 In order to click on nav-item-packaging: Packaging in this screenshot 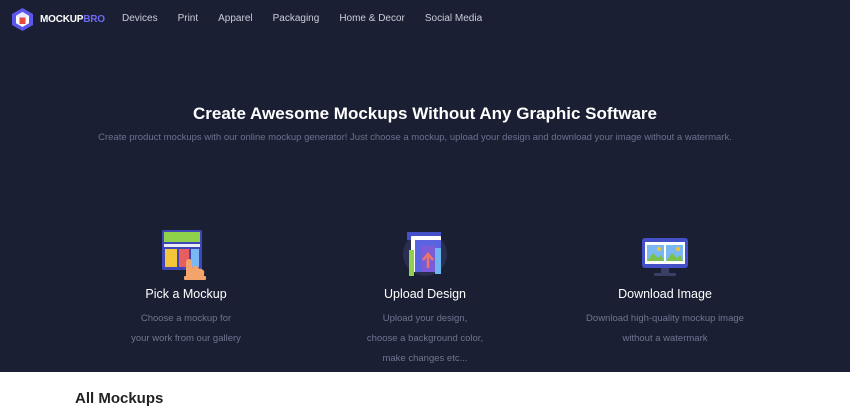, I will do `click(296, 18)`.